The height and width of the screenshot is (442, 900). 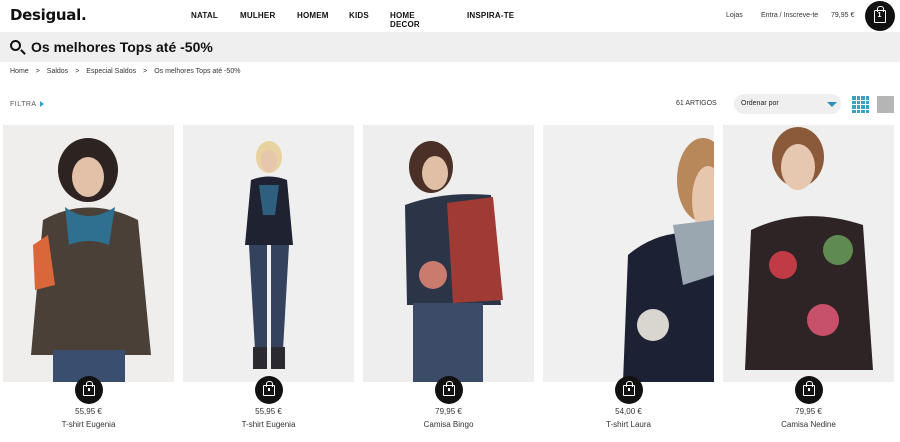 What do you see at coordinates (197, 71) in the screenshot?
I see `breadcrumb-current: Os melhores Tops até -50%` at bounding box center [197, 71].